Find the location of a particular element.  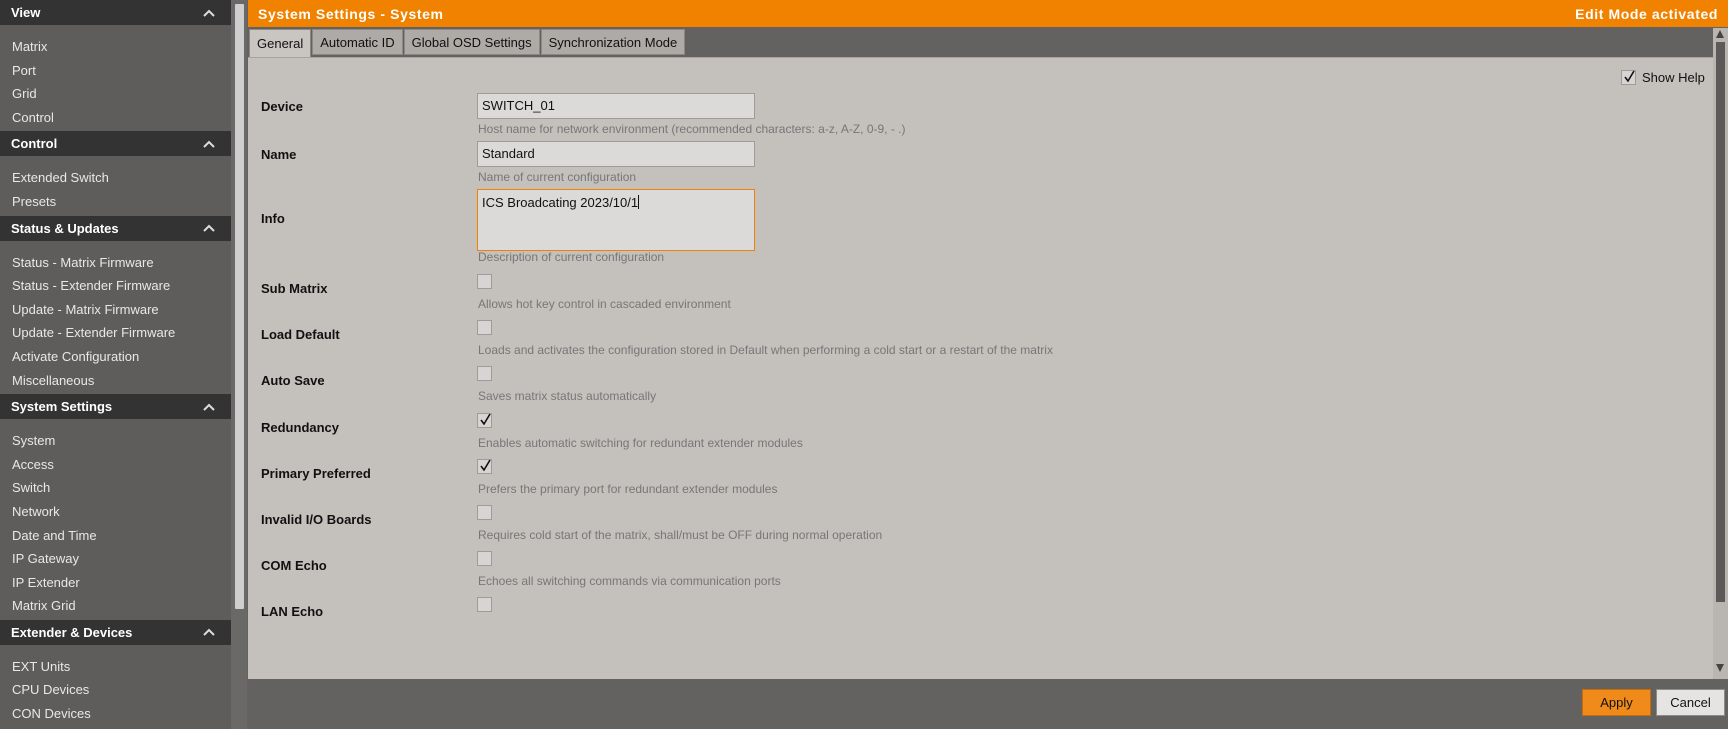

tab-automatic-id: Automatic ID is located at coordinates (357, 42).